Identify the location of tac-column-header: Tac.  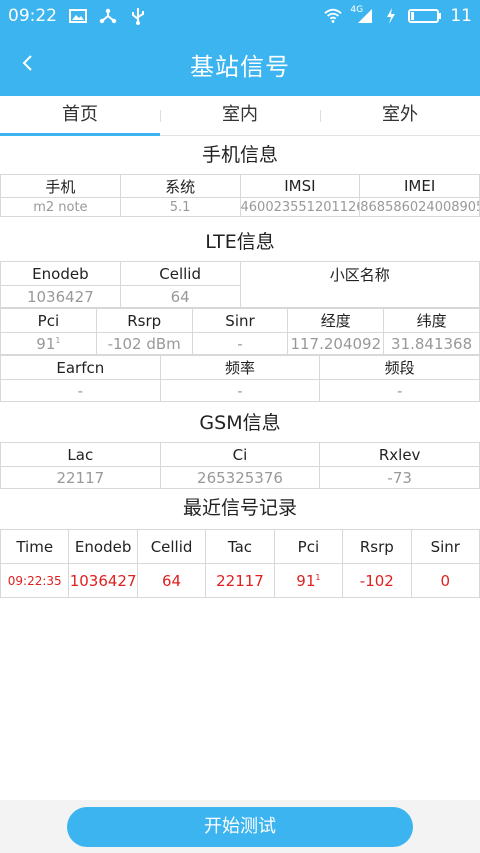
(240, 546).